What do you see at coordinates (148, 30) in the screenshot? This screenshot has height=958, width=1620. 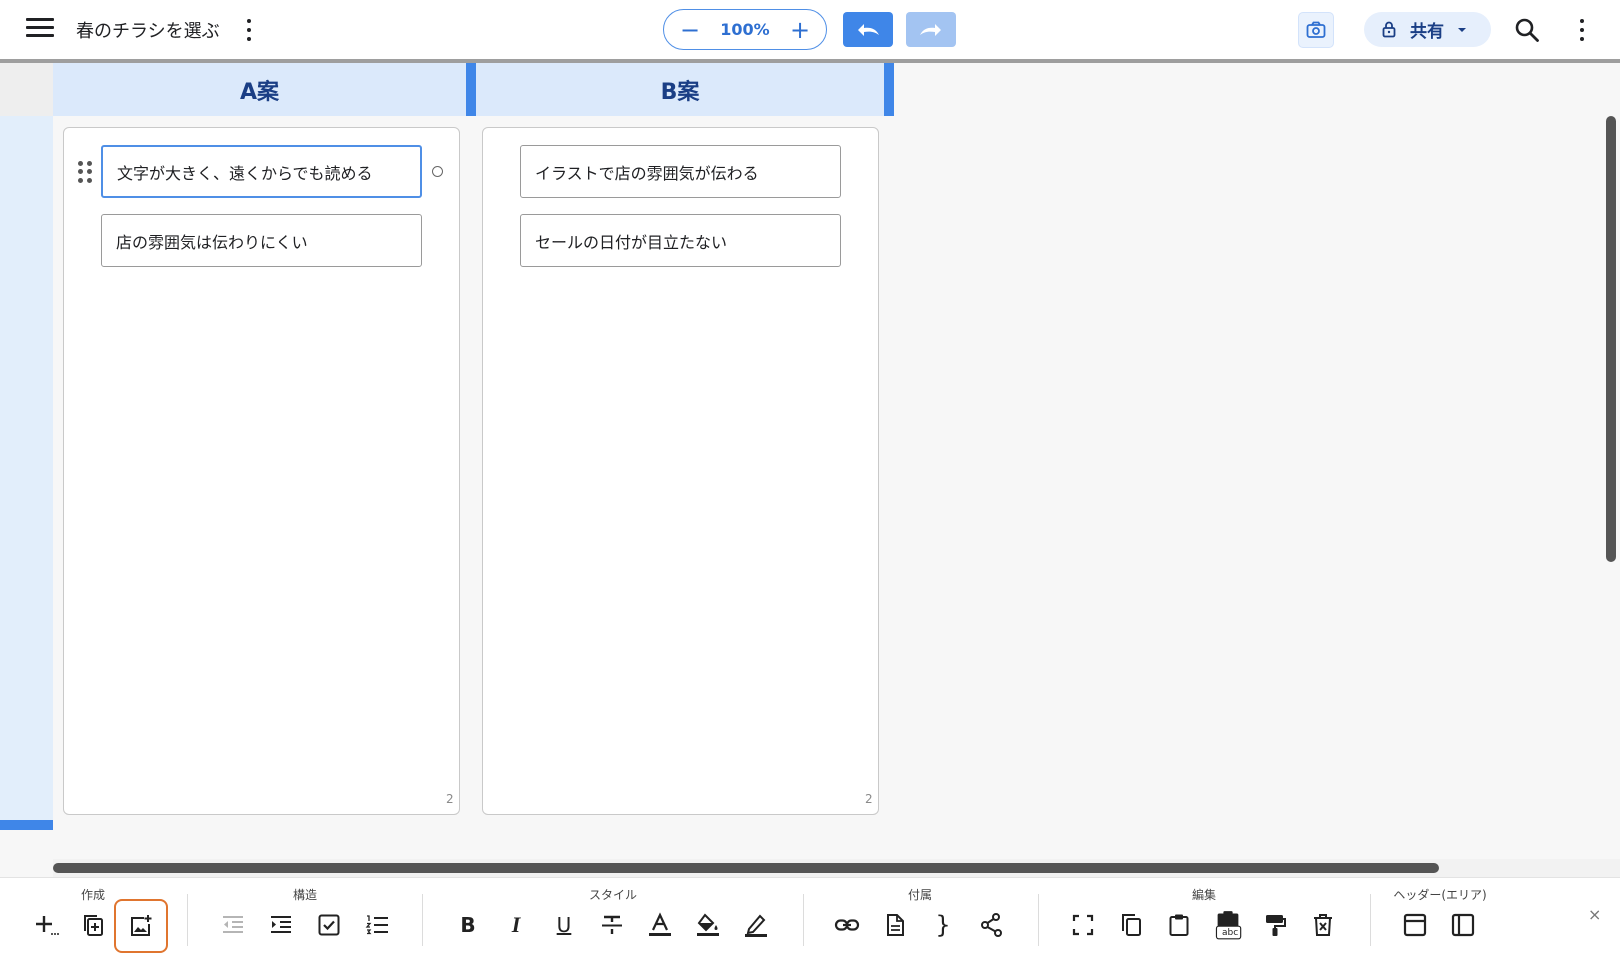 I see `document-title: 春のチラシを選ぶ` at bounding box center [148, 30].